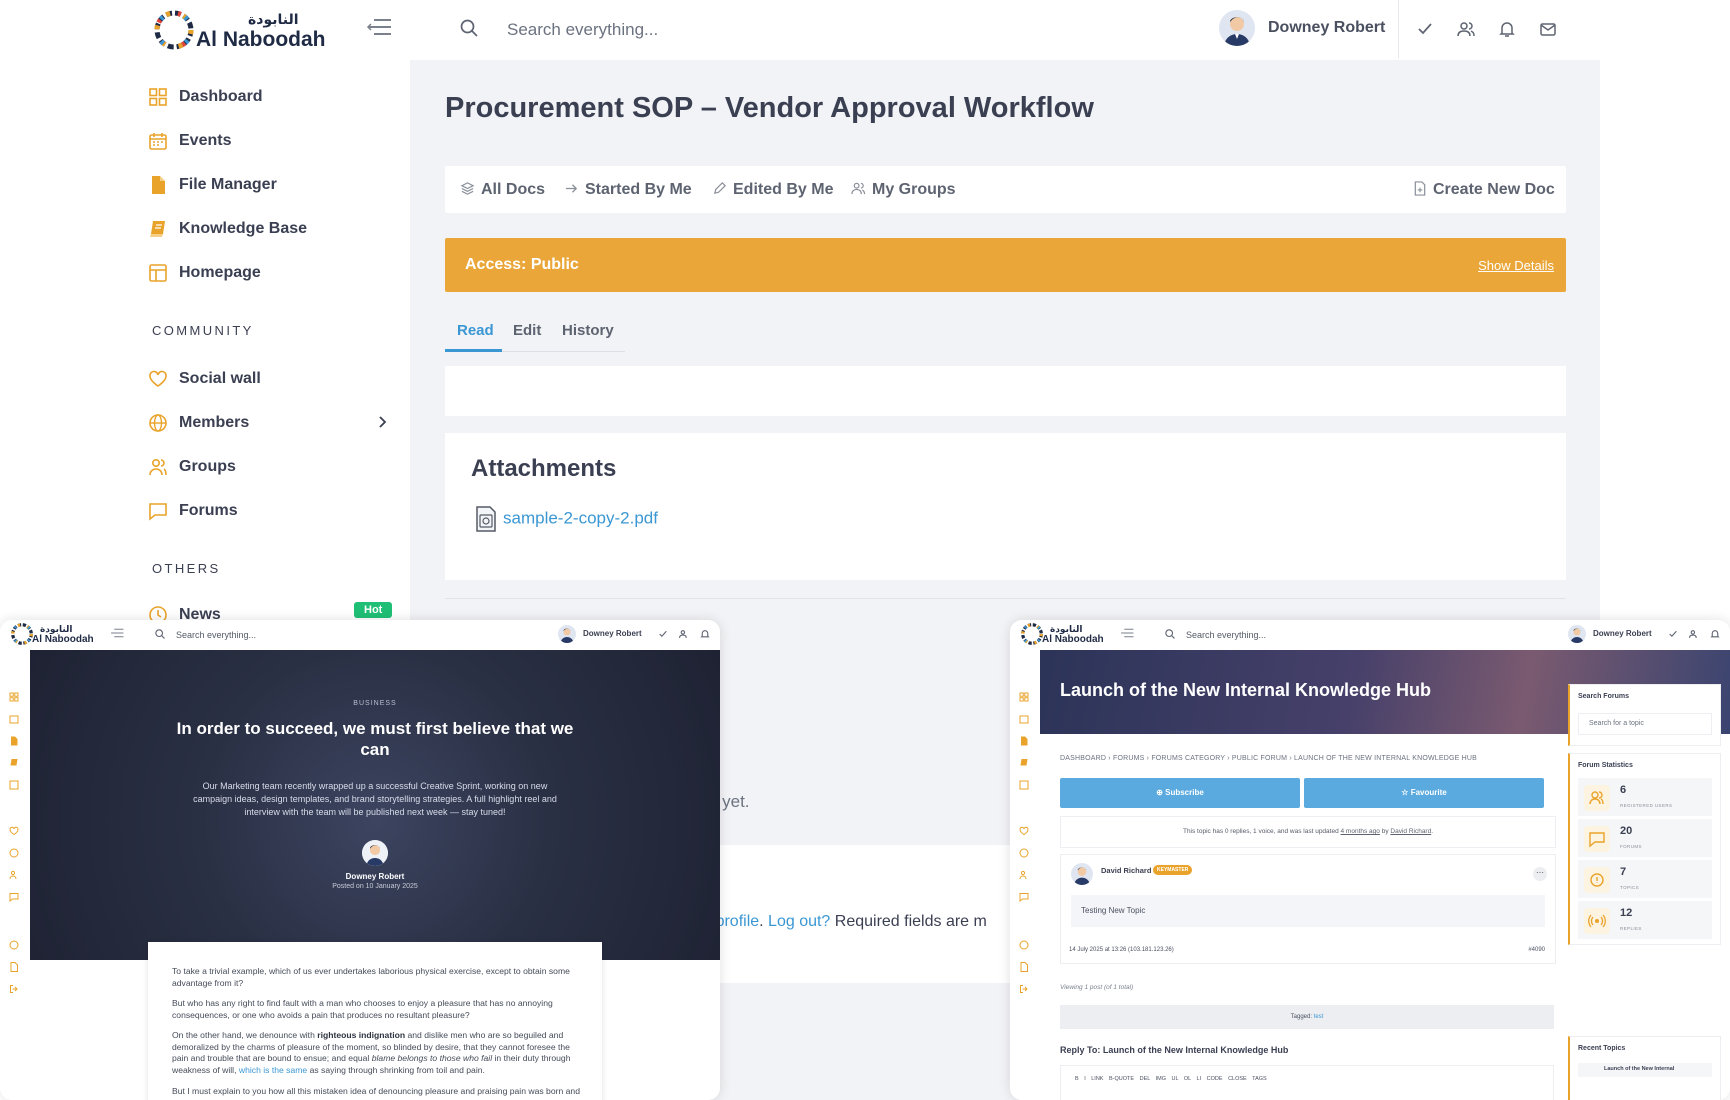  I want to click on tab-edit: Edit, so click(527, 330).